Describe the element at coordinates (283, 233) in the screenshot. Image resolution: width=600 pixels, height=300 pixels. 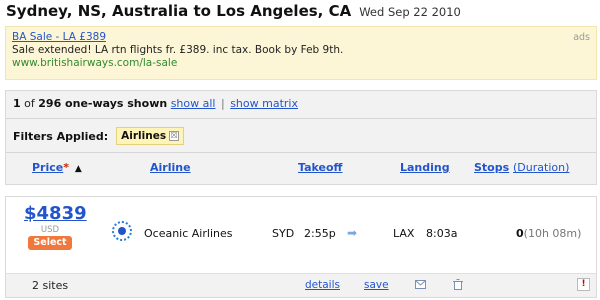
I see `origin-code: SYD` at that location.